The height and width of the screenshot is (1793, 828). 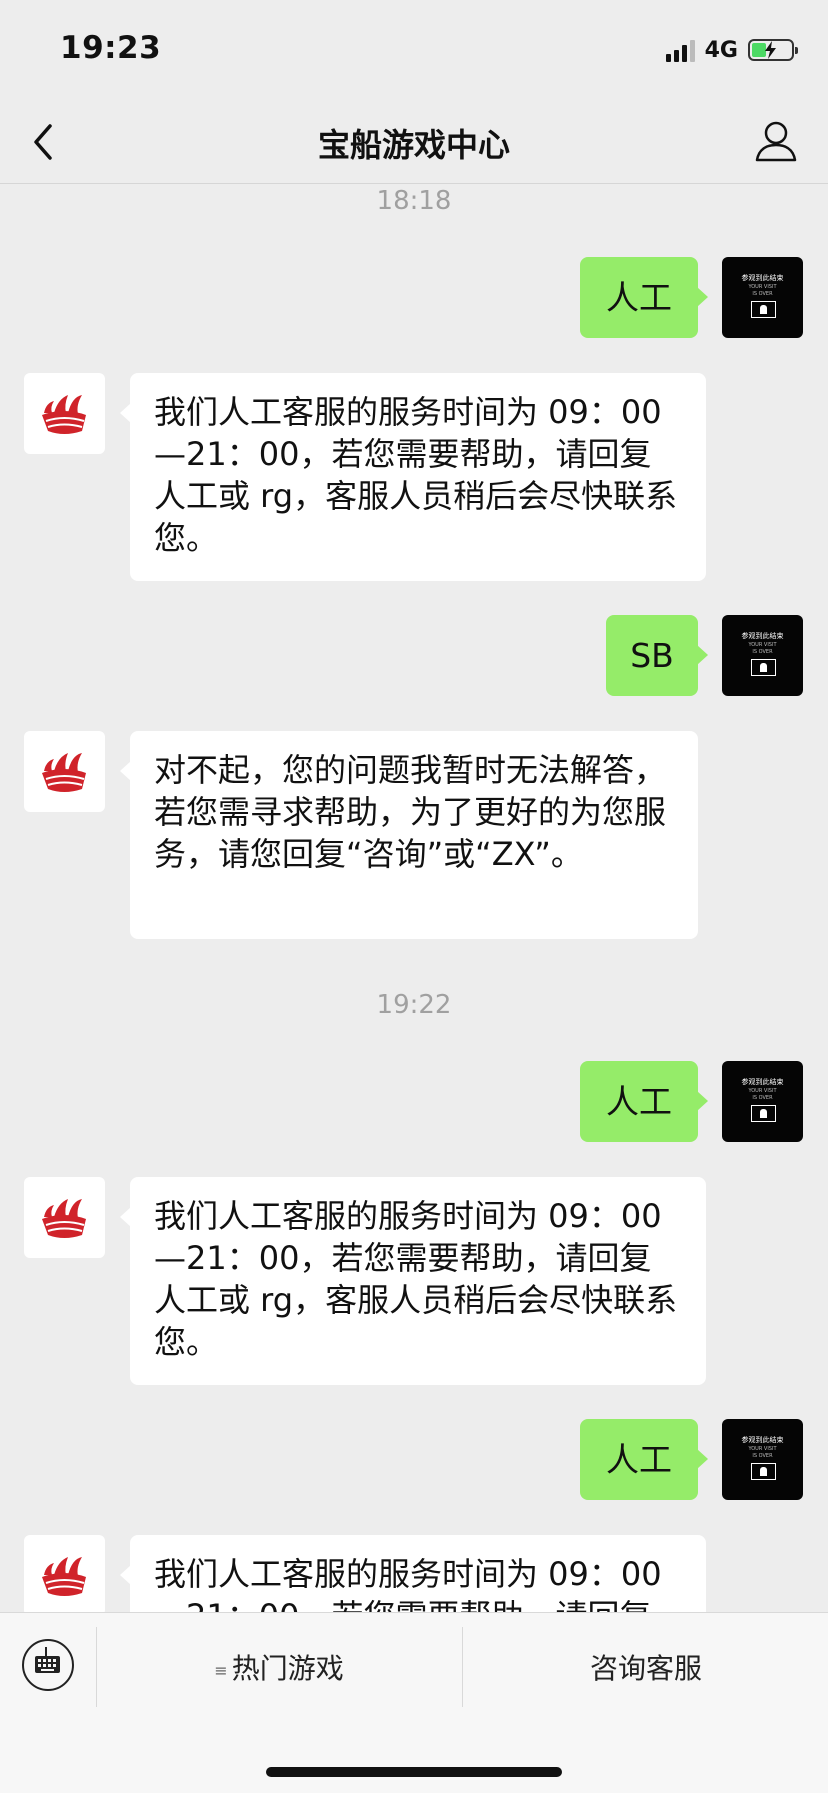 What do you see at coordinates (414, 1702) in the screenshot?
I see `bottom-menu-bar: ≡ 热门游戏 咨询客服` at bounding box center [414, 1702].